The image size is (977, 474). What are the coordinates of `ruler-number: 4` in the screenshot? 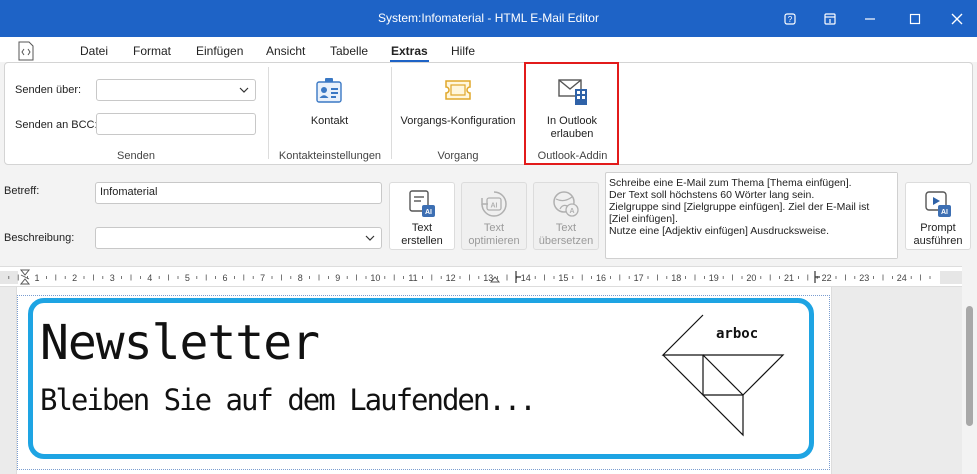 It's located at (149, 278).